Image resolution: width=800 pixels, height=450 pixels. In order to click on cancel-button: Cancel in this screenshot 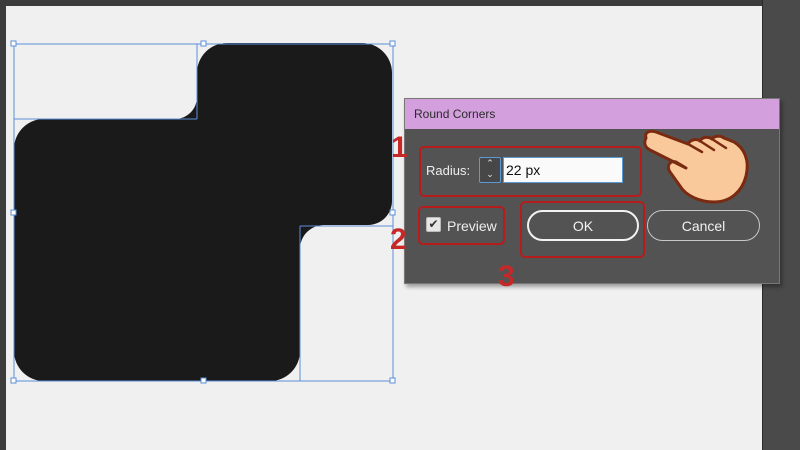, I will do `click(703, 225)`.